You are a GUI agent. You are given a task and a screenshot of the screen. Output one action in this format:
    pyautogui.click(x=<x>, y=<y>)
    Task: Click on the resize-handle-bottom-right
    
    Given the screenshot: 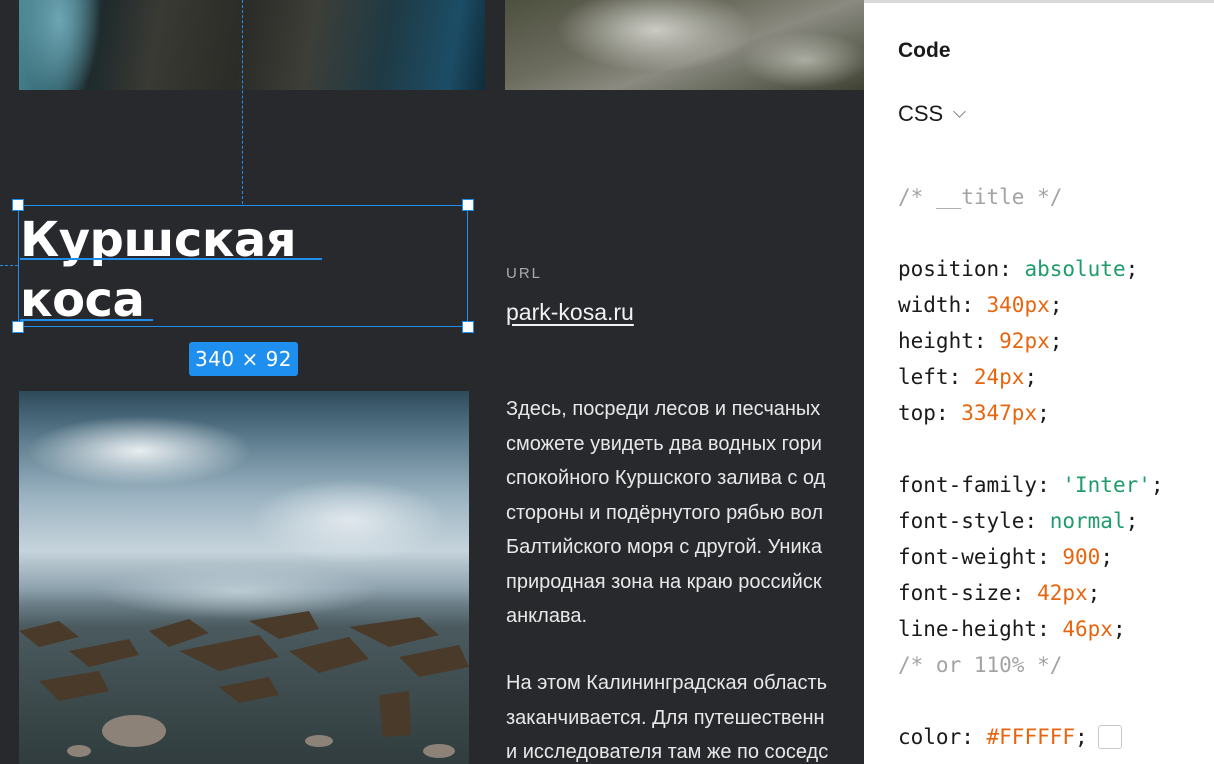 What is the action you would take?
    pyautogui.click(x=468, y=327)
    